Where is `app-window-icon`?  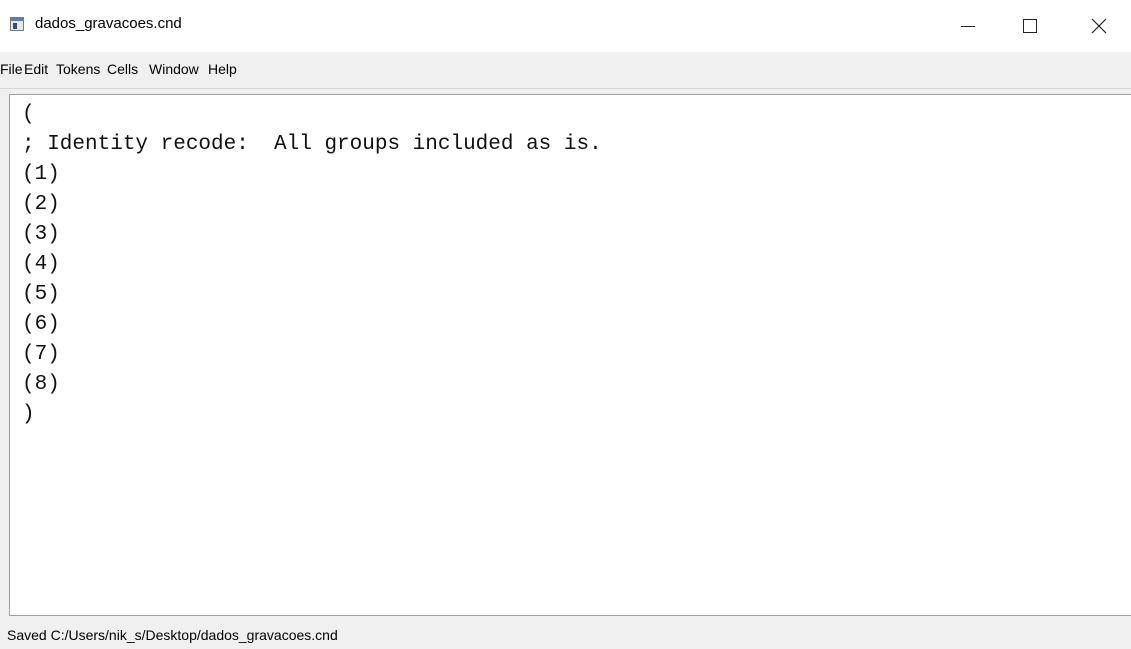
app-window-icon is located at coordinates (17, 24).